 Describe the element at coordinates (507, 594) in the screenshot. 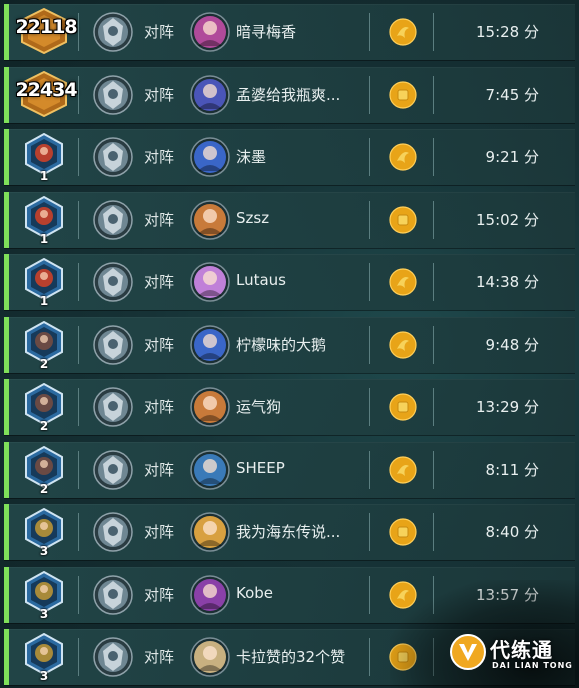

I see `match-duration: 13:57 分` at that location.